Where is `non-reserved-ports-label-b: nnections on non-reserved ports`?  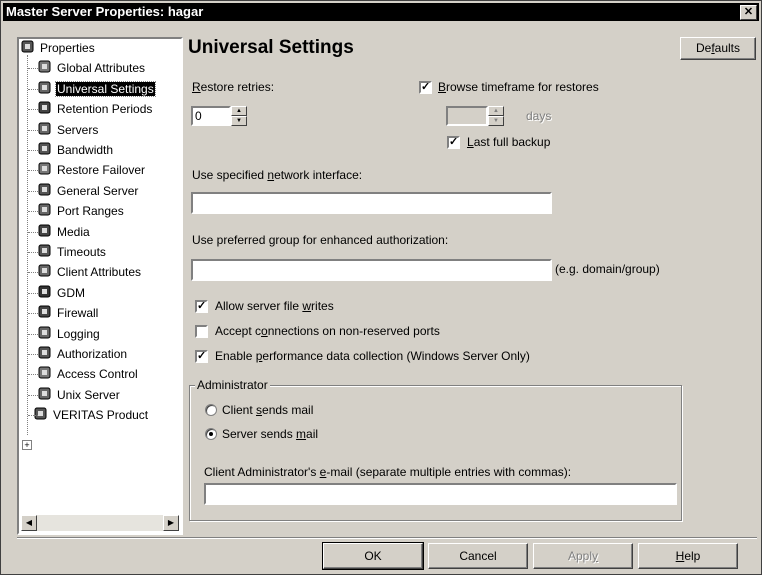 non-reserved-ports-label-b: nnections on non-reserved ports is located at coordinates (353, 331).